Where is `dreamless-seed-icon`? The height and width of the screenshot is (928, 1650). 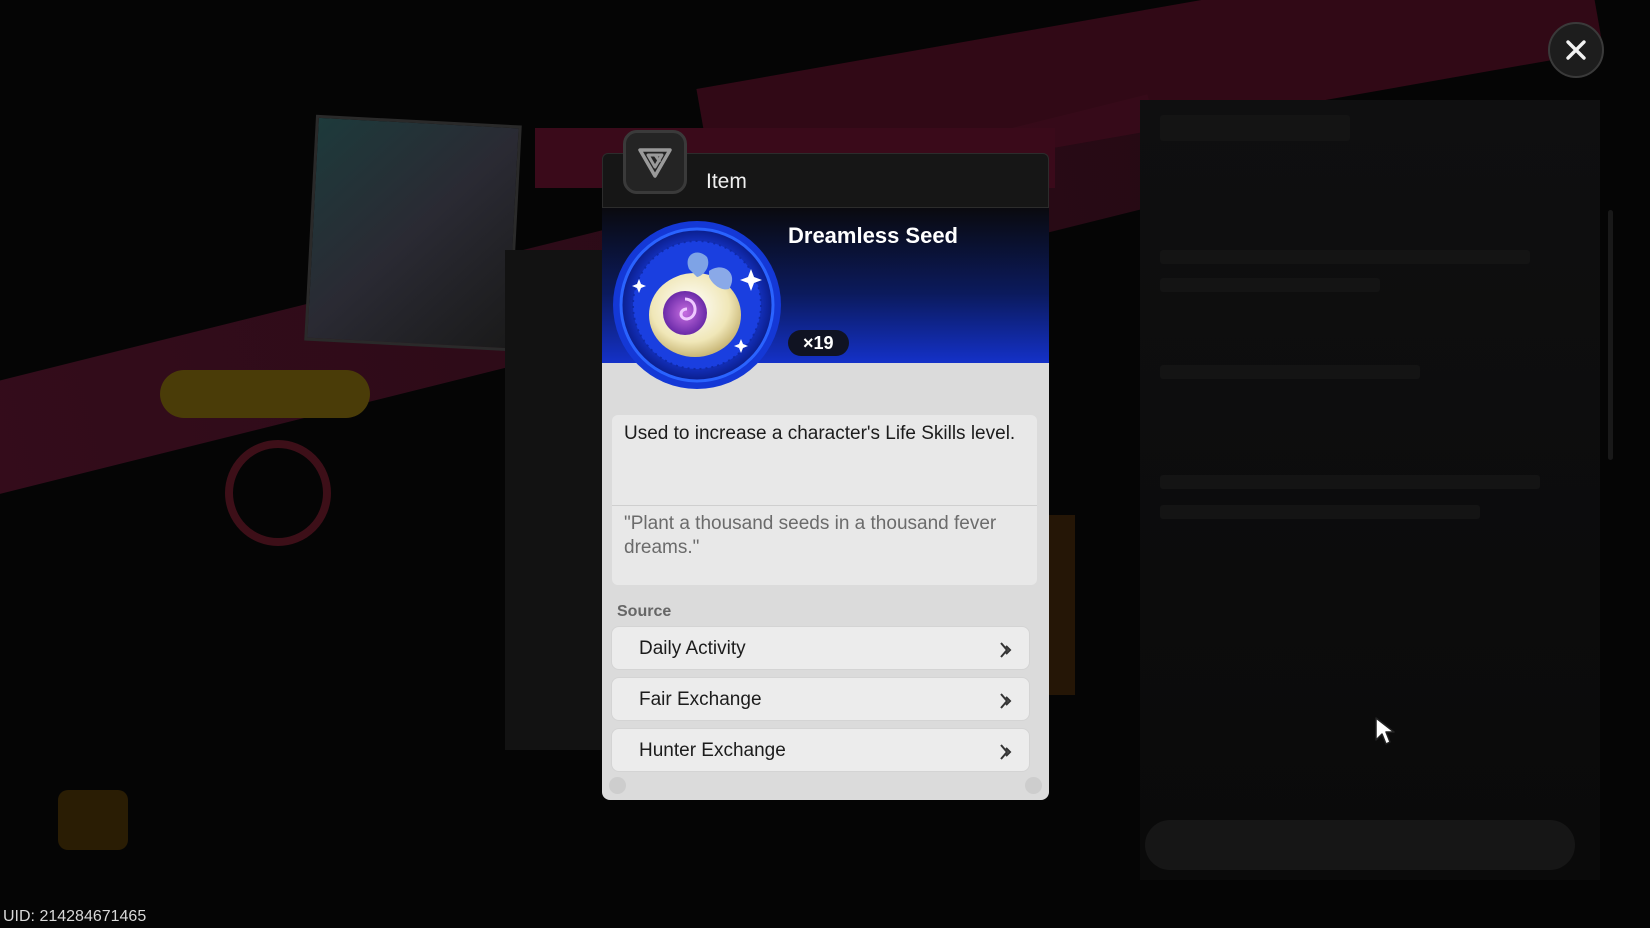 dreamless-seed-icon is located at coordinates (697, 305).